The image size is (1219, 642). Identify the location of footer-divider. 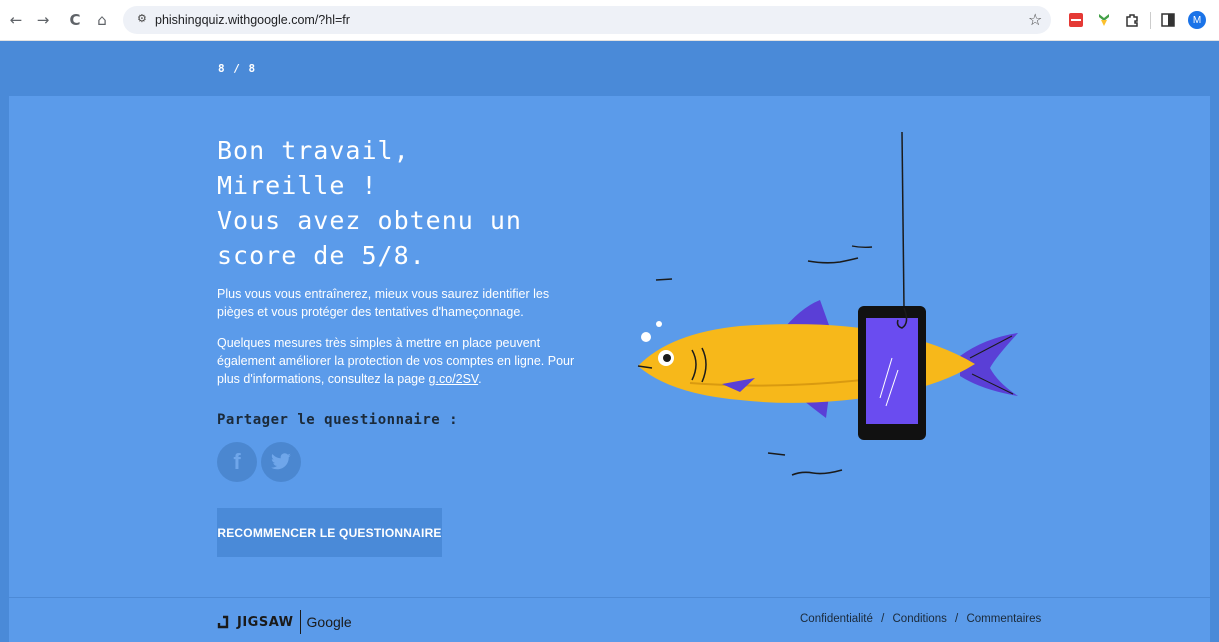
(609, 597).